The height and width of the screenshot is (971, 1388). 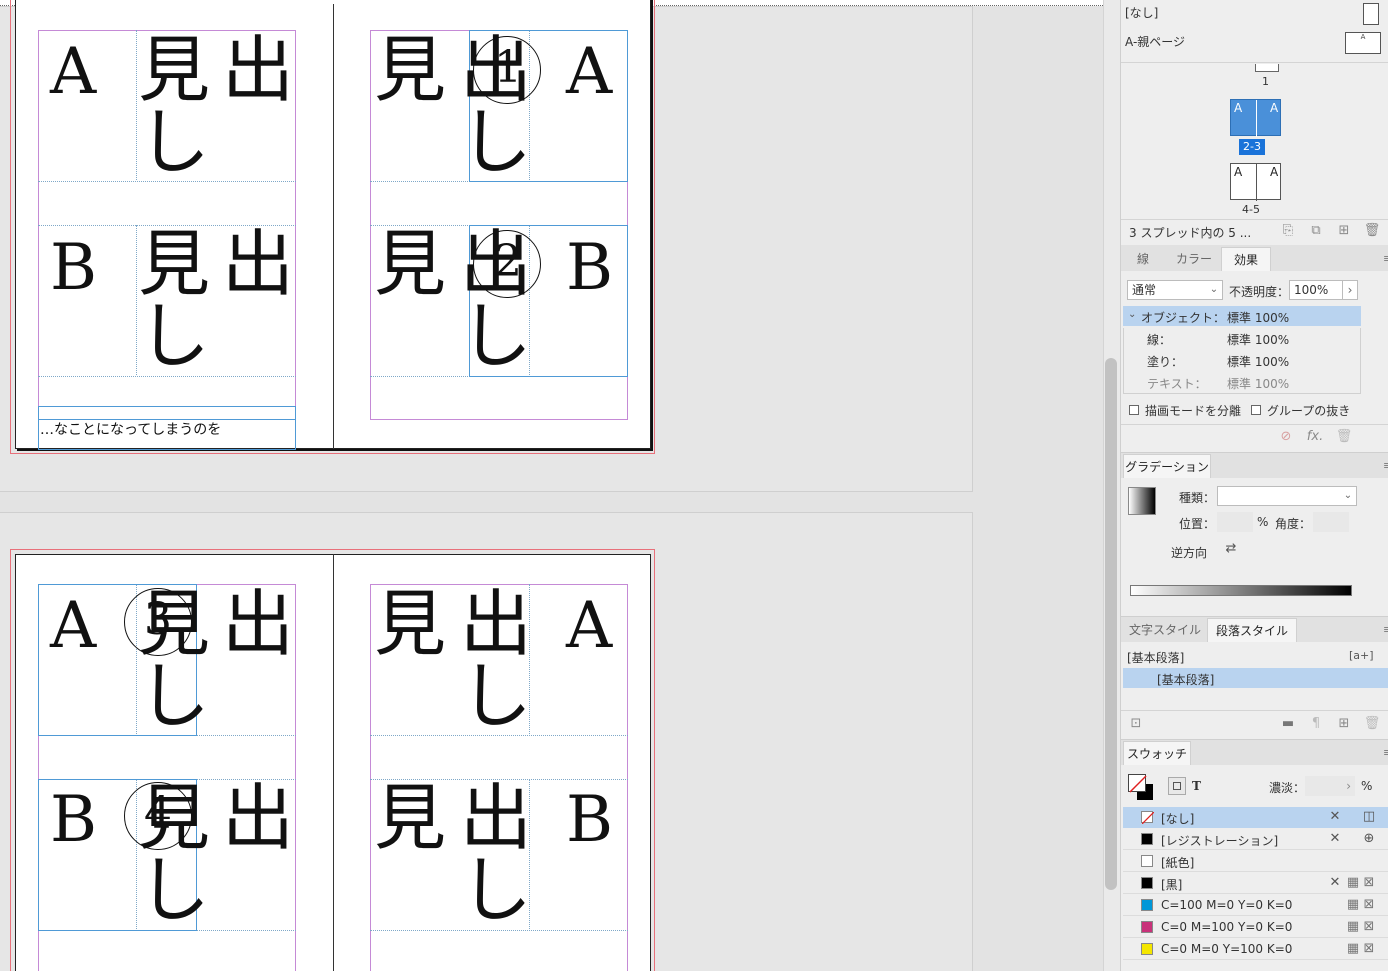 I want to click on cmyk-icon: ⊠, so click(x=1369, y=948).